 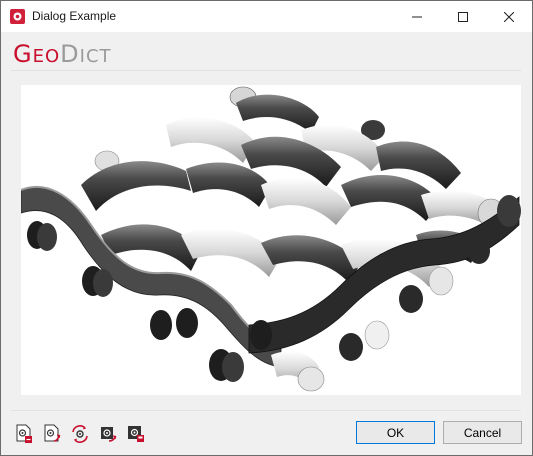 I want to click on close-icon, so click(x=509, y=16).